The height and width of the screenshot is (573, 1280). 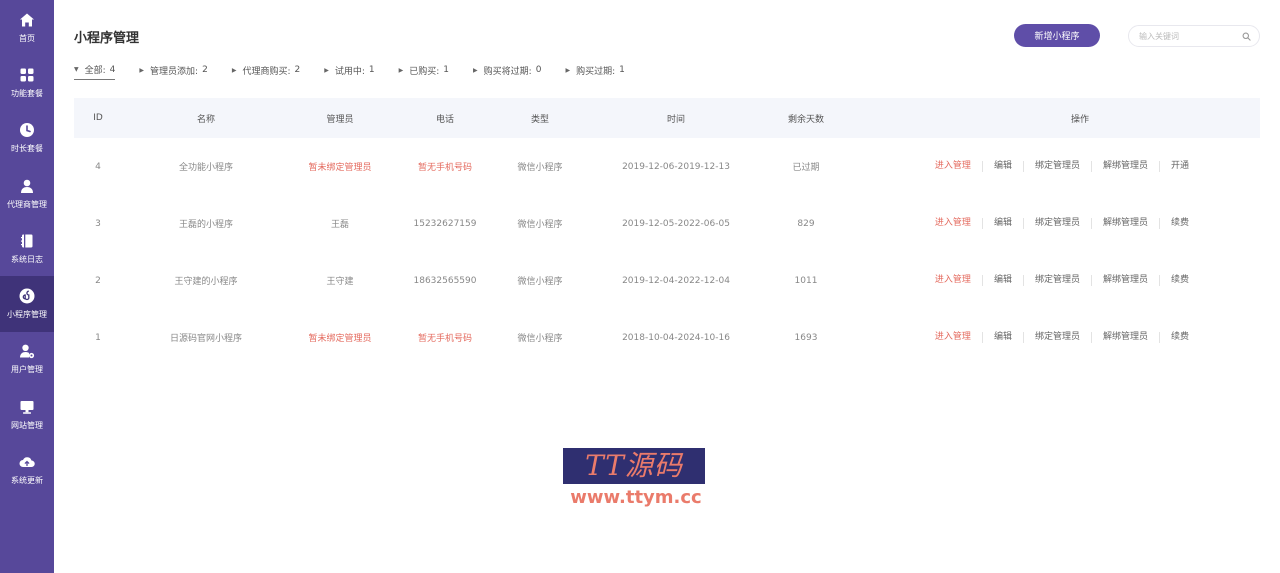 What do you see at coordinates (340, 119) in the screenshot?
I see `column-header-admin: 管理员` at bounding box center [340, 119].